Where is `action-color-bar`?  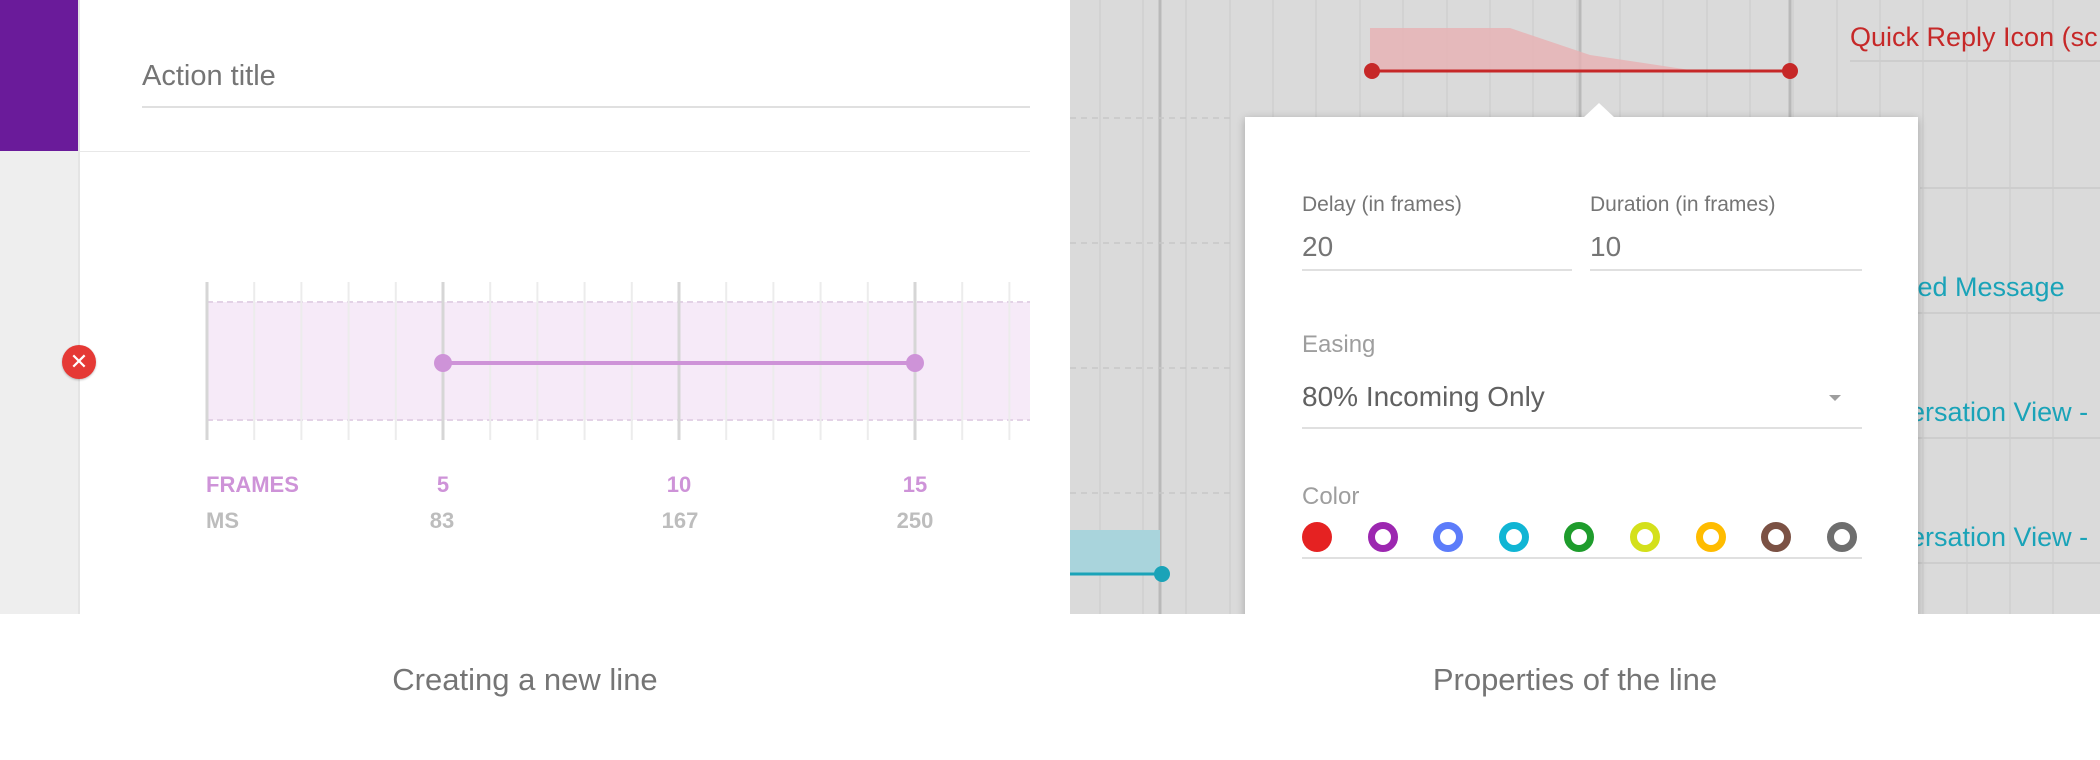
action-color-bar is located at coordinates (39, 75).